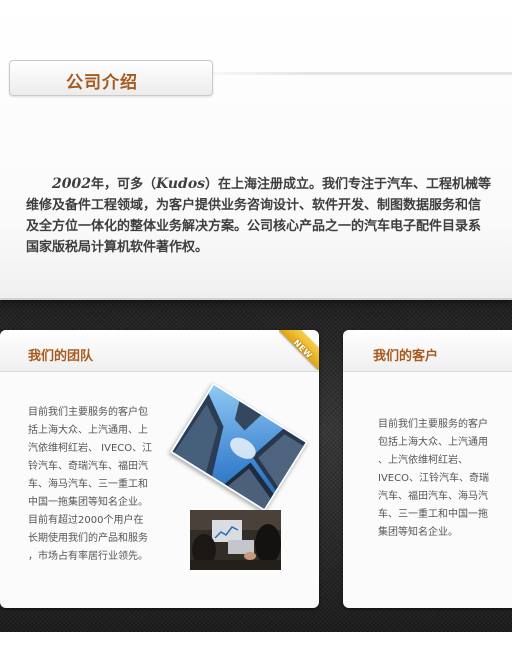 The image size is (512, 666). Describe the element at coordinates (88, 538) in the screenshot. I see `team-line: 长期使用我们的产品和服务` at that location.